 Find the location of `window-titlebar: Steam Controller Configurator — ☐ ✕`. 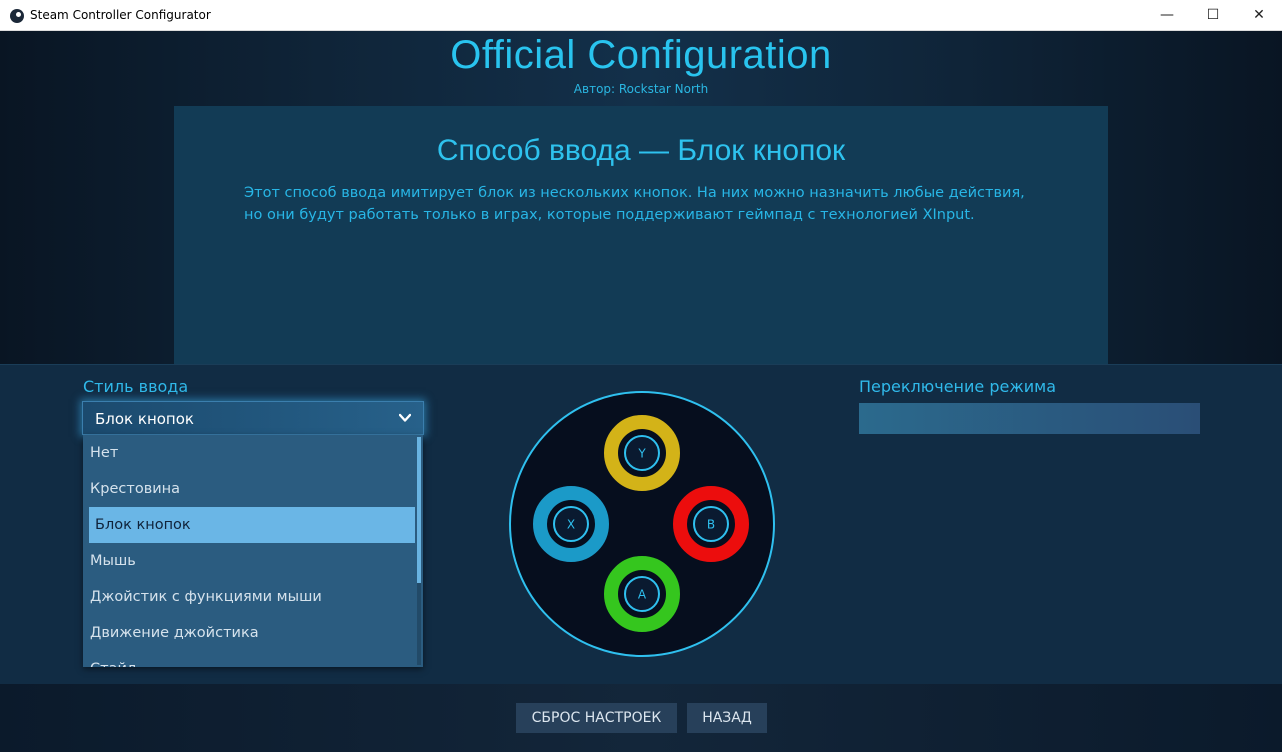

window-titlebar: Steam Controller Configurator — ☐ ✕ is located at coordinates (641, 15).